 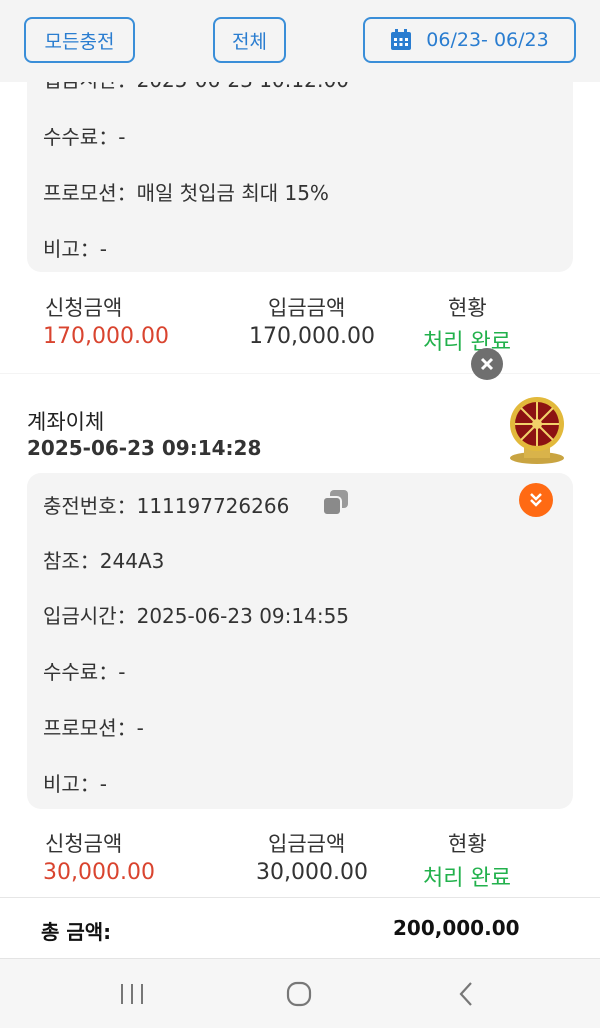 I want to click on total-label: 총 금액:, so click(x=76, y=932).